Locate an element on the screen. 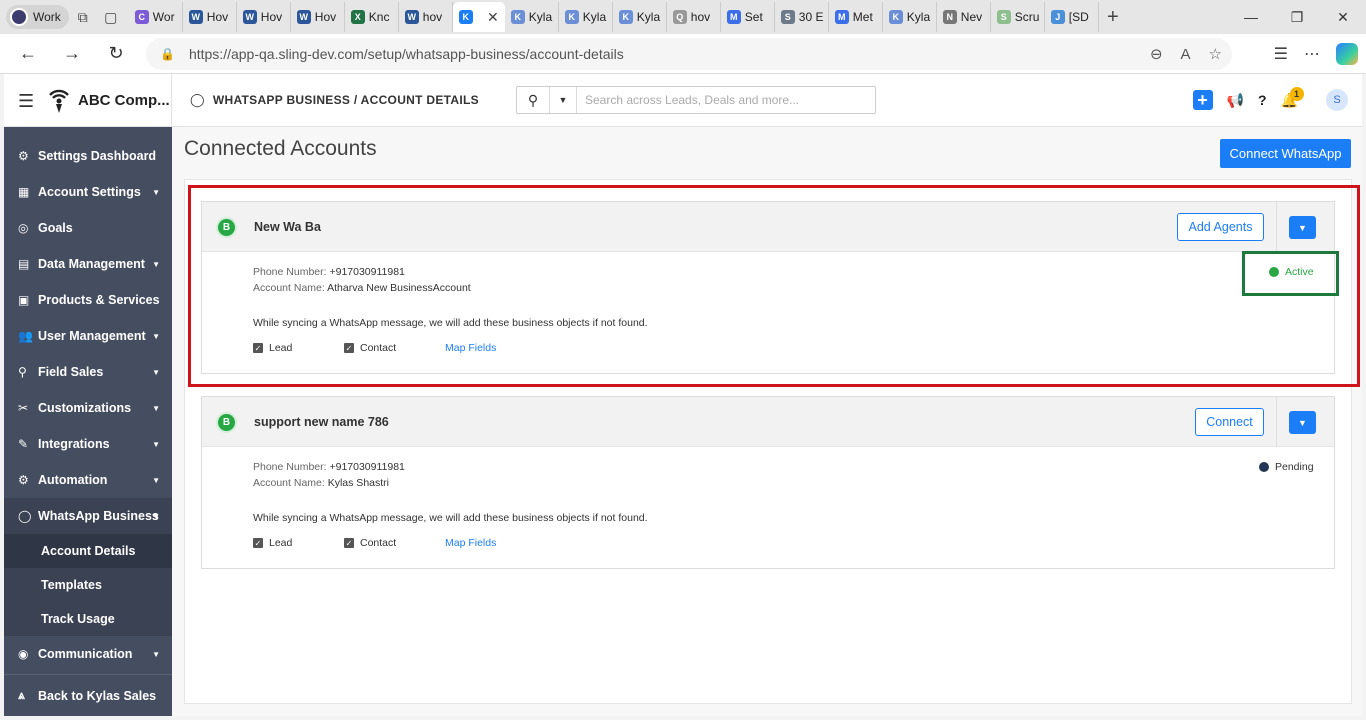 The width and height of the screenshot is (1366, 720). sidebar-item-account-settings: ▦ Account Settings ▼ is located at coordinates (88, 192).